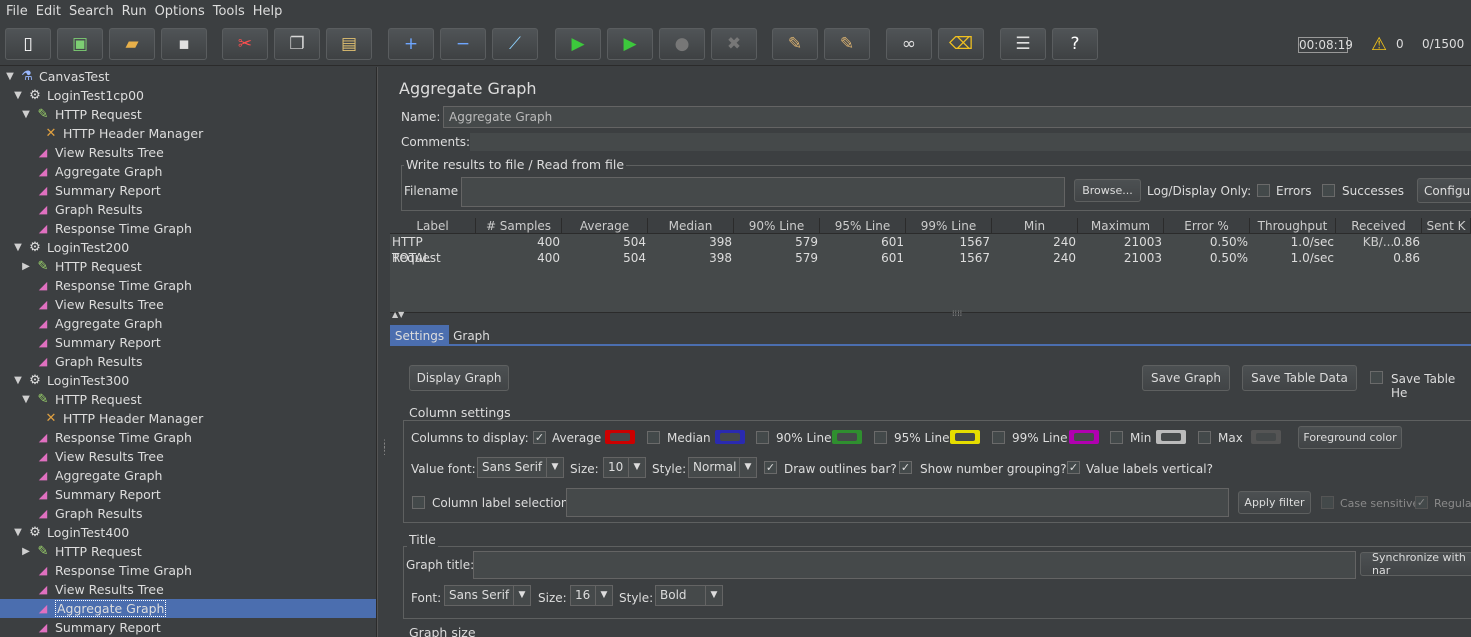  Describe the element at coordinates (433, 226) in the screenshot. I see `column-header: Label` at that location.